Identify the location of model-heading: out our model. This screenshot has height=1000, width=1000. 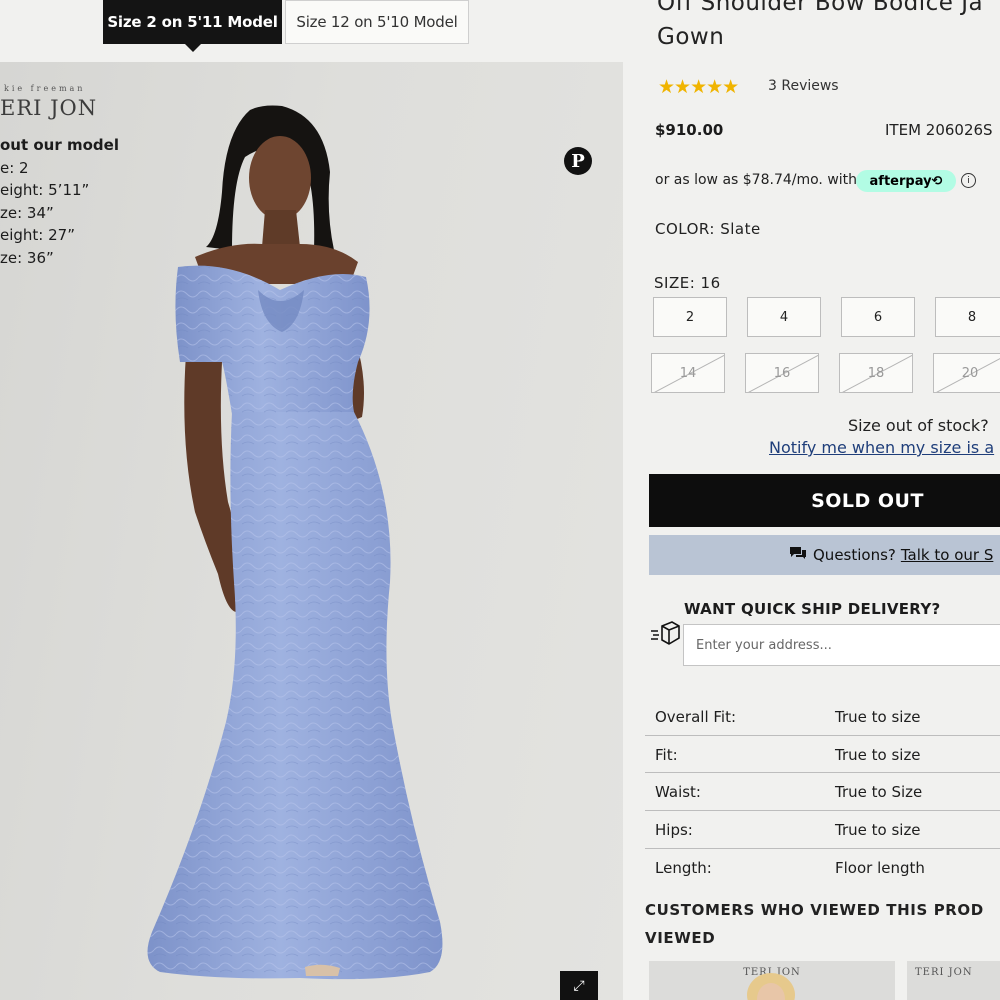
(59, 145).